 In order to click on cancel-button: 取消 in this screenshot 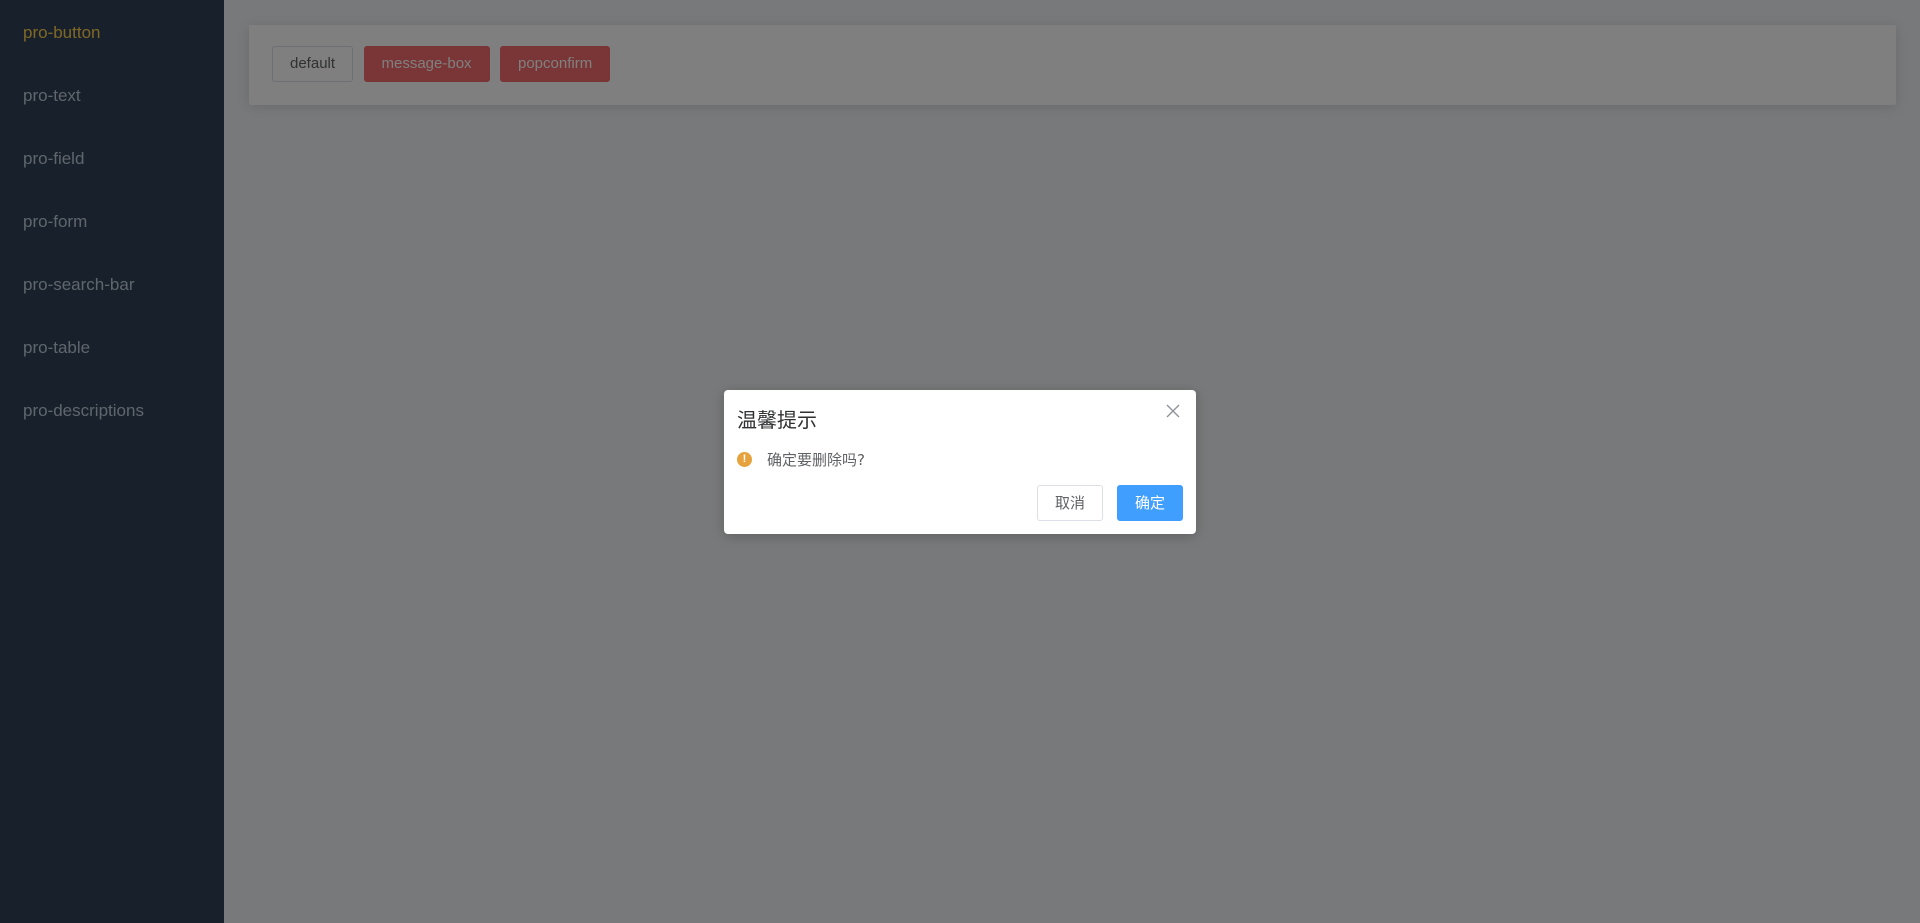, I will do `click(1069, 503)`.